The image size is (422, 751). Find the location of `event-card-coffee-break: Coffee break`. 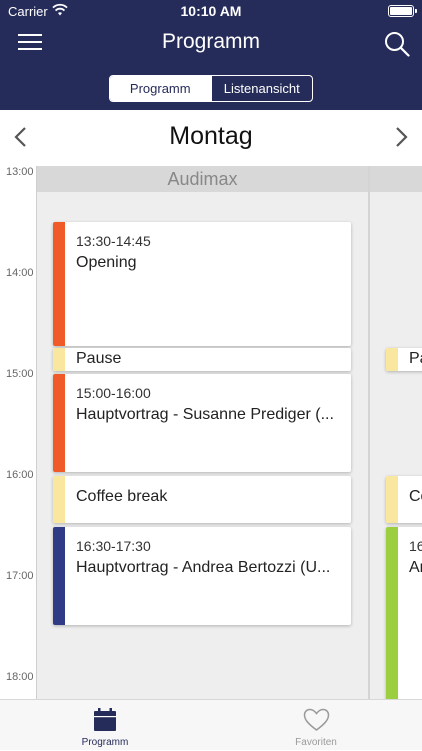

event-card-coffee-break: Coffee break is located at coordinates (202, 499).